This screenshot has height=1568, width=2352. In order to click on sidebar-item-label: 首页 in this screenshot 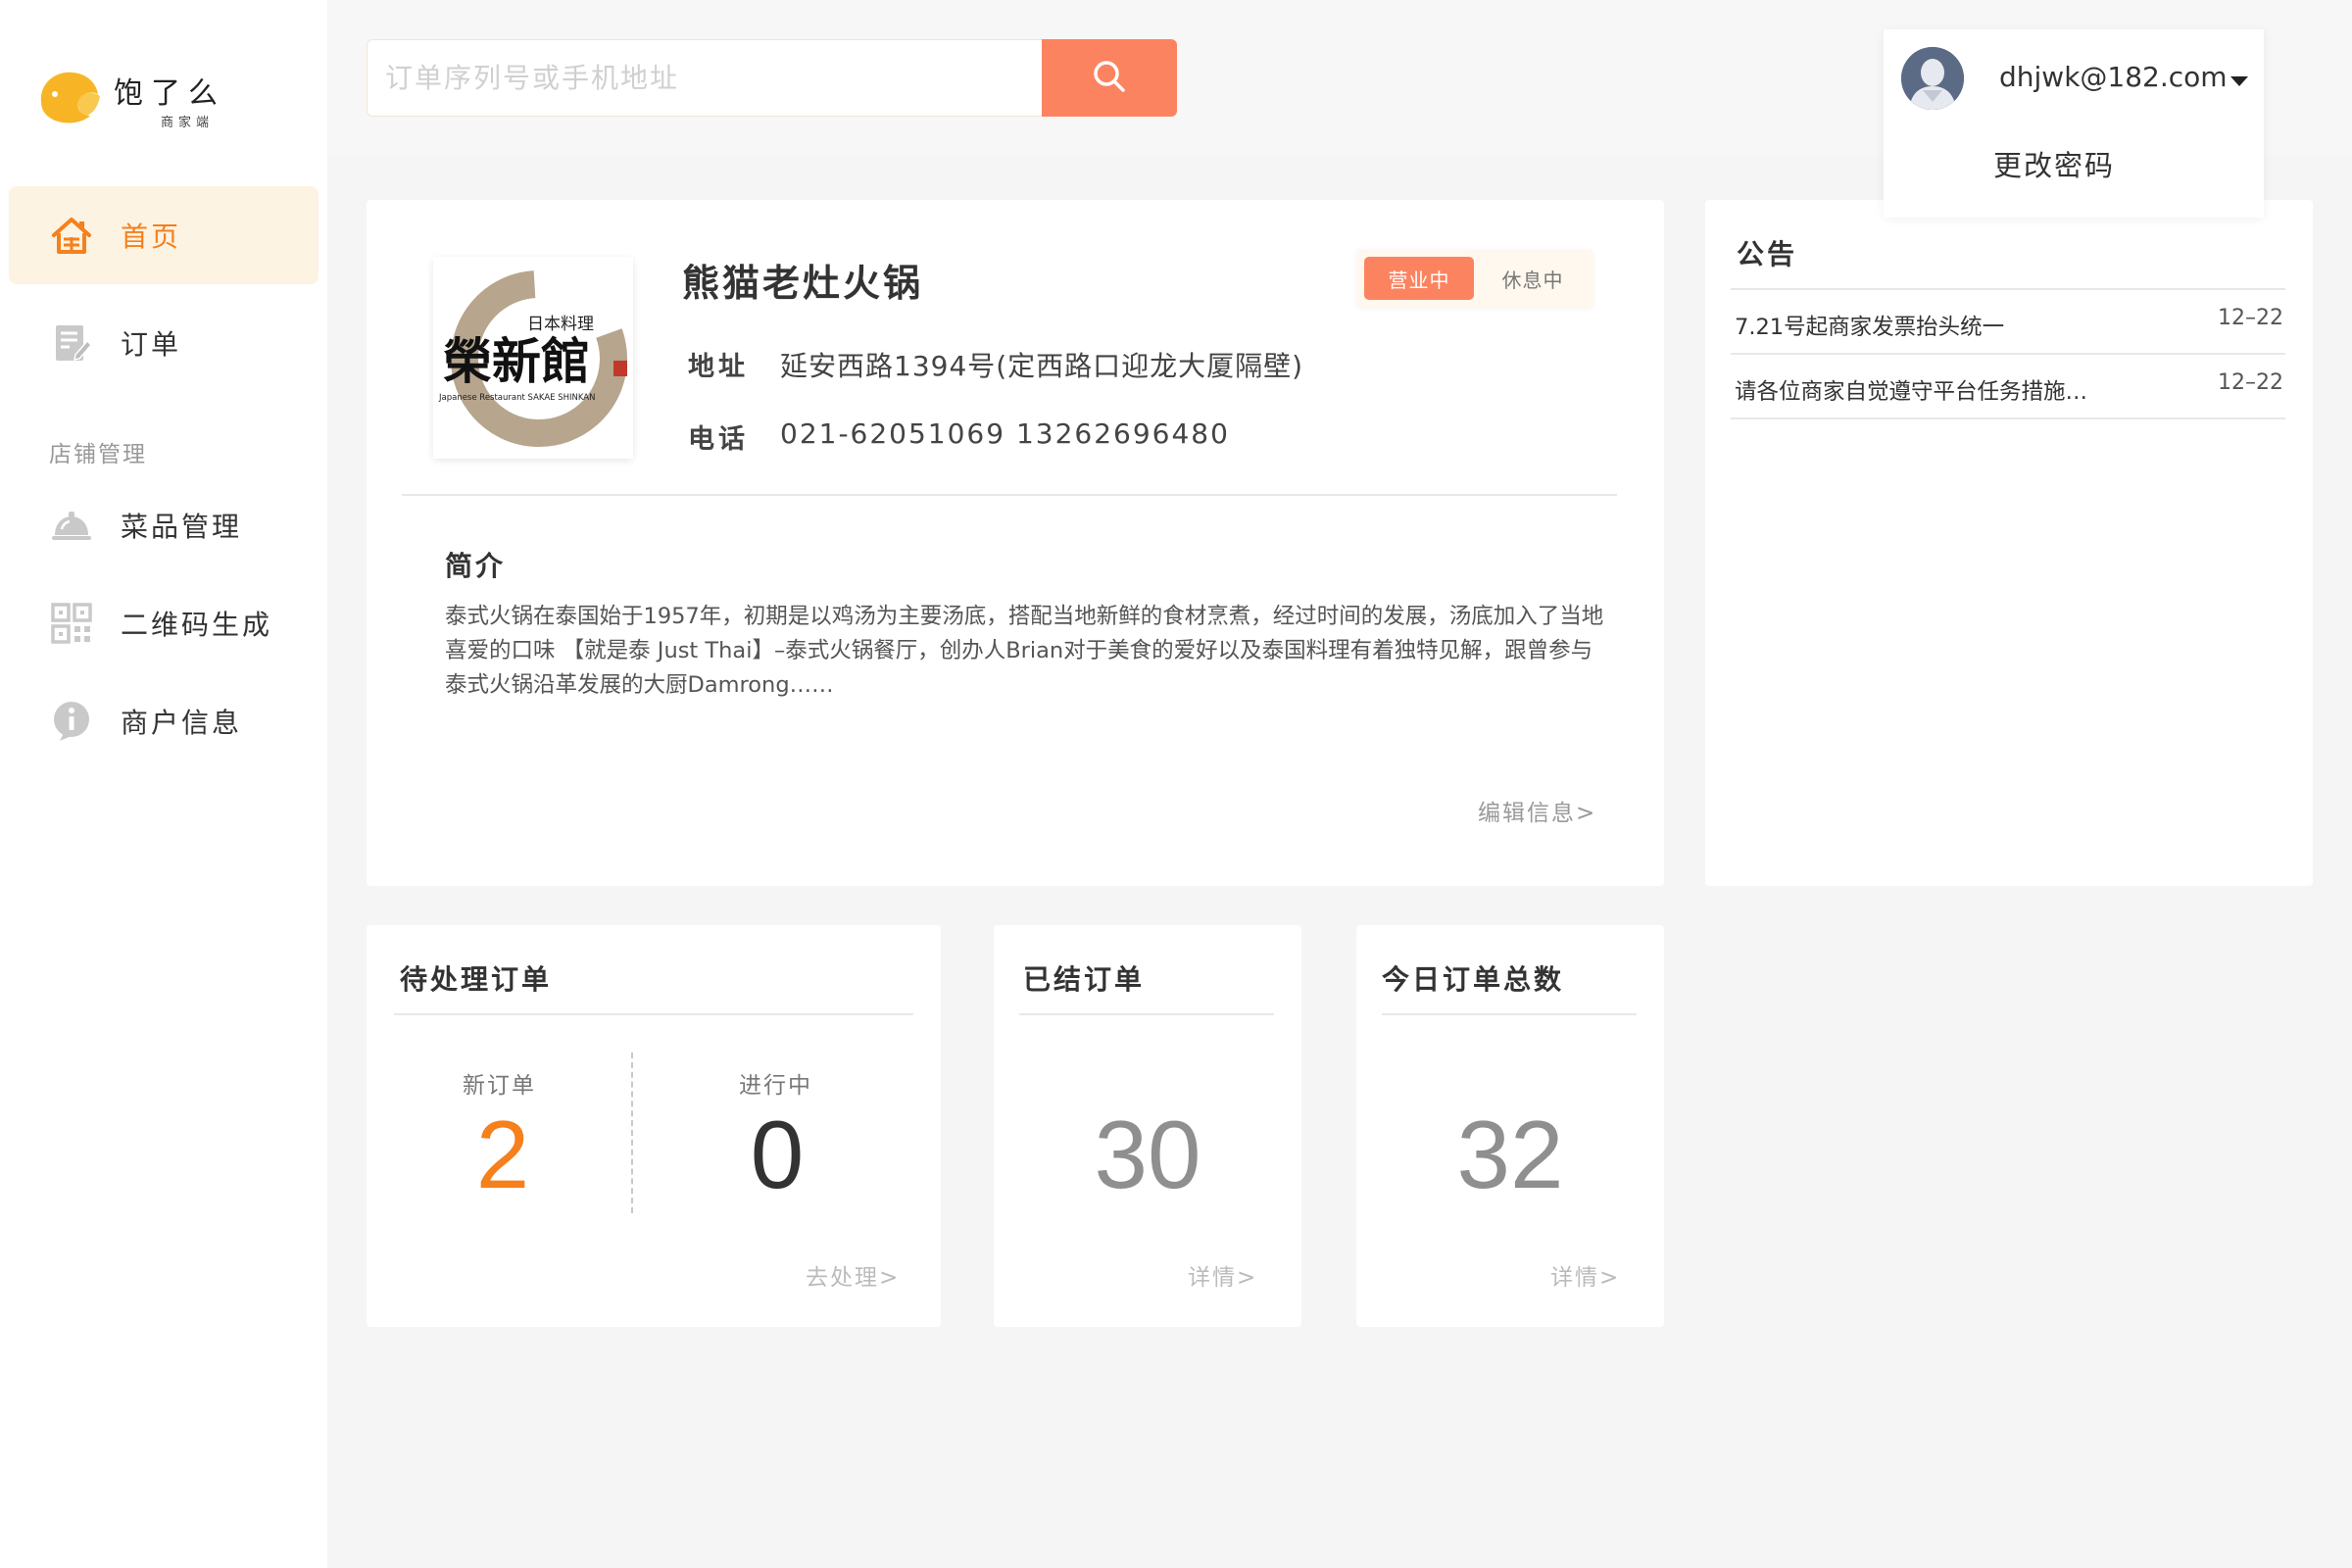, I will do `click(151, 236)`.